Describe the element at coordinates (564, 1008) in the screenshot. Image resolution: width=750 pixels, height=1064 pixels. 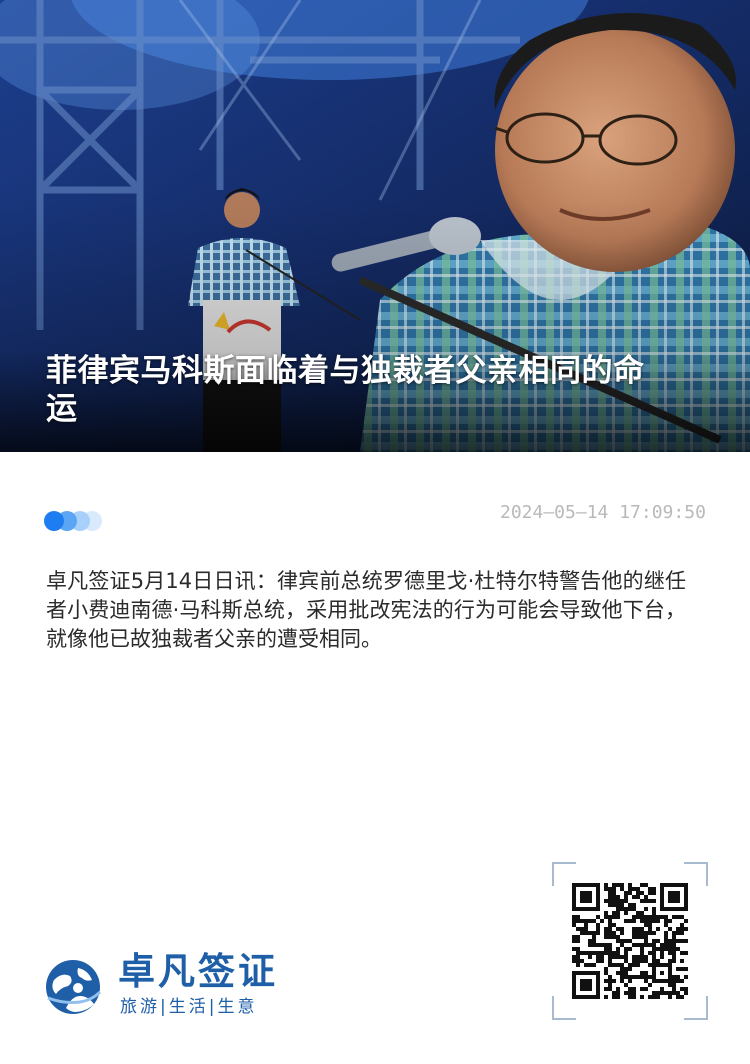
I see `qr-corner-bottom-left` at that location.